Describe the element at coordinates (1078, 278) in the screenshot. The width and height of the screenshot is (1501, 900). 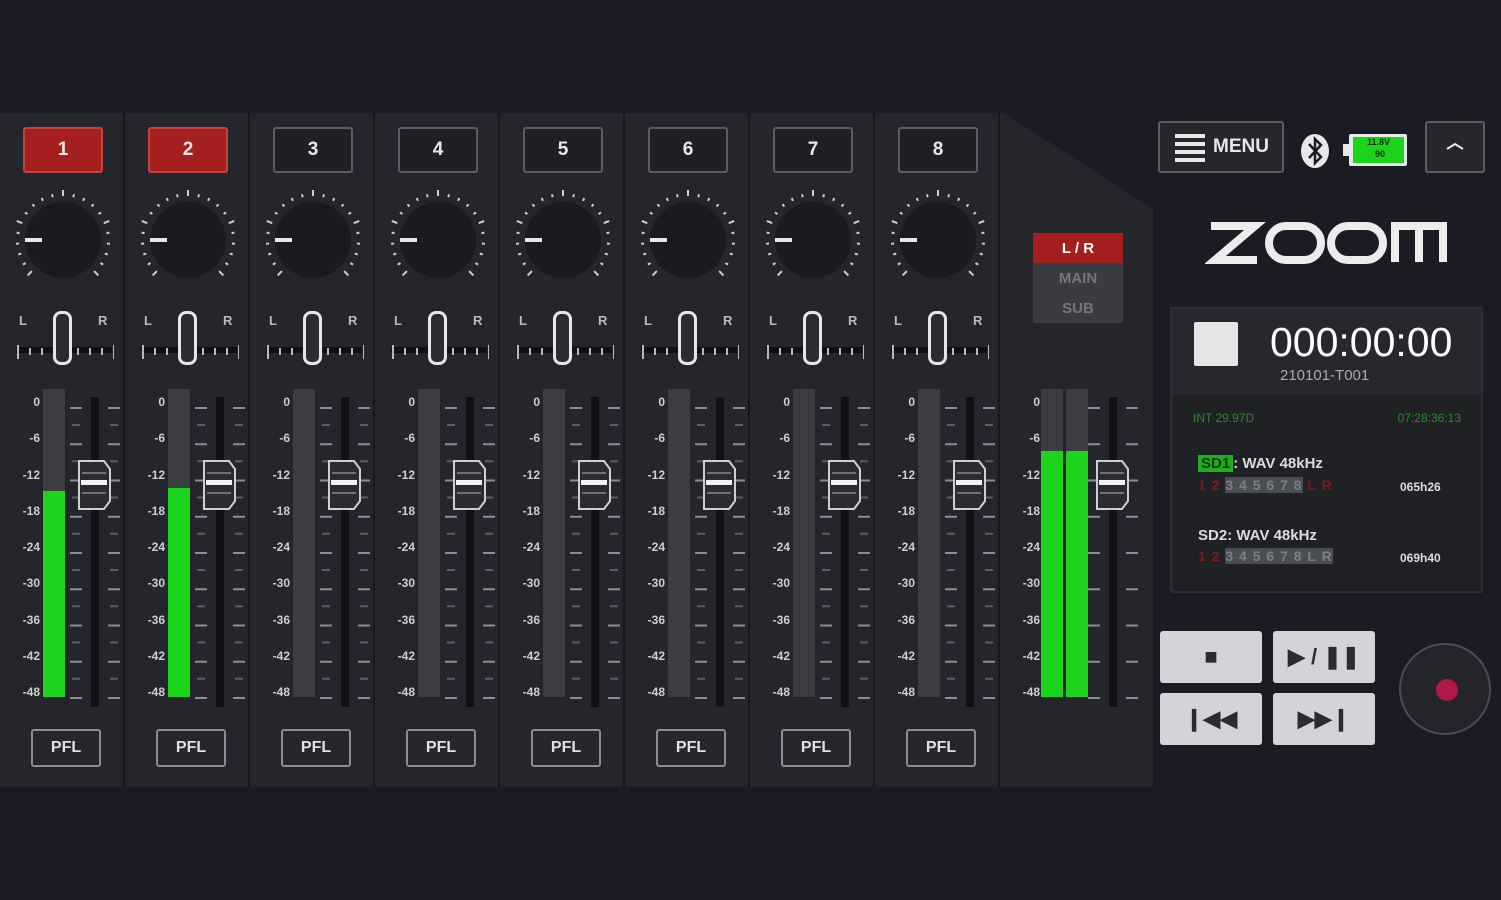
I see `bus-item: MAIN` at that location.